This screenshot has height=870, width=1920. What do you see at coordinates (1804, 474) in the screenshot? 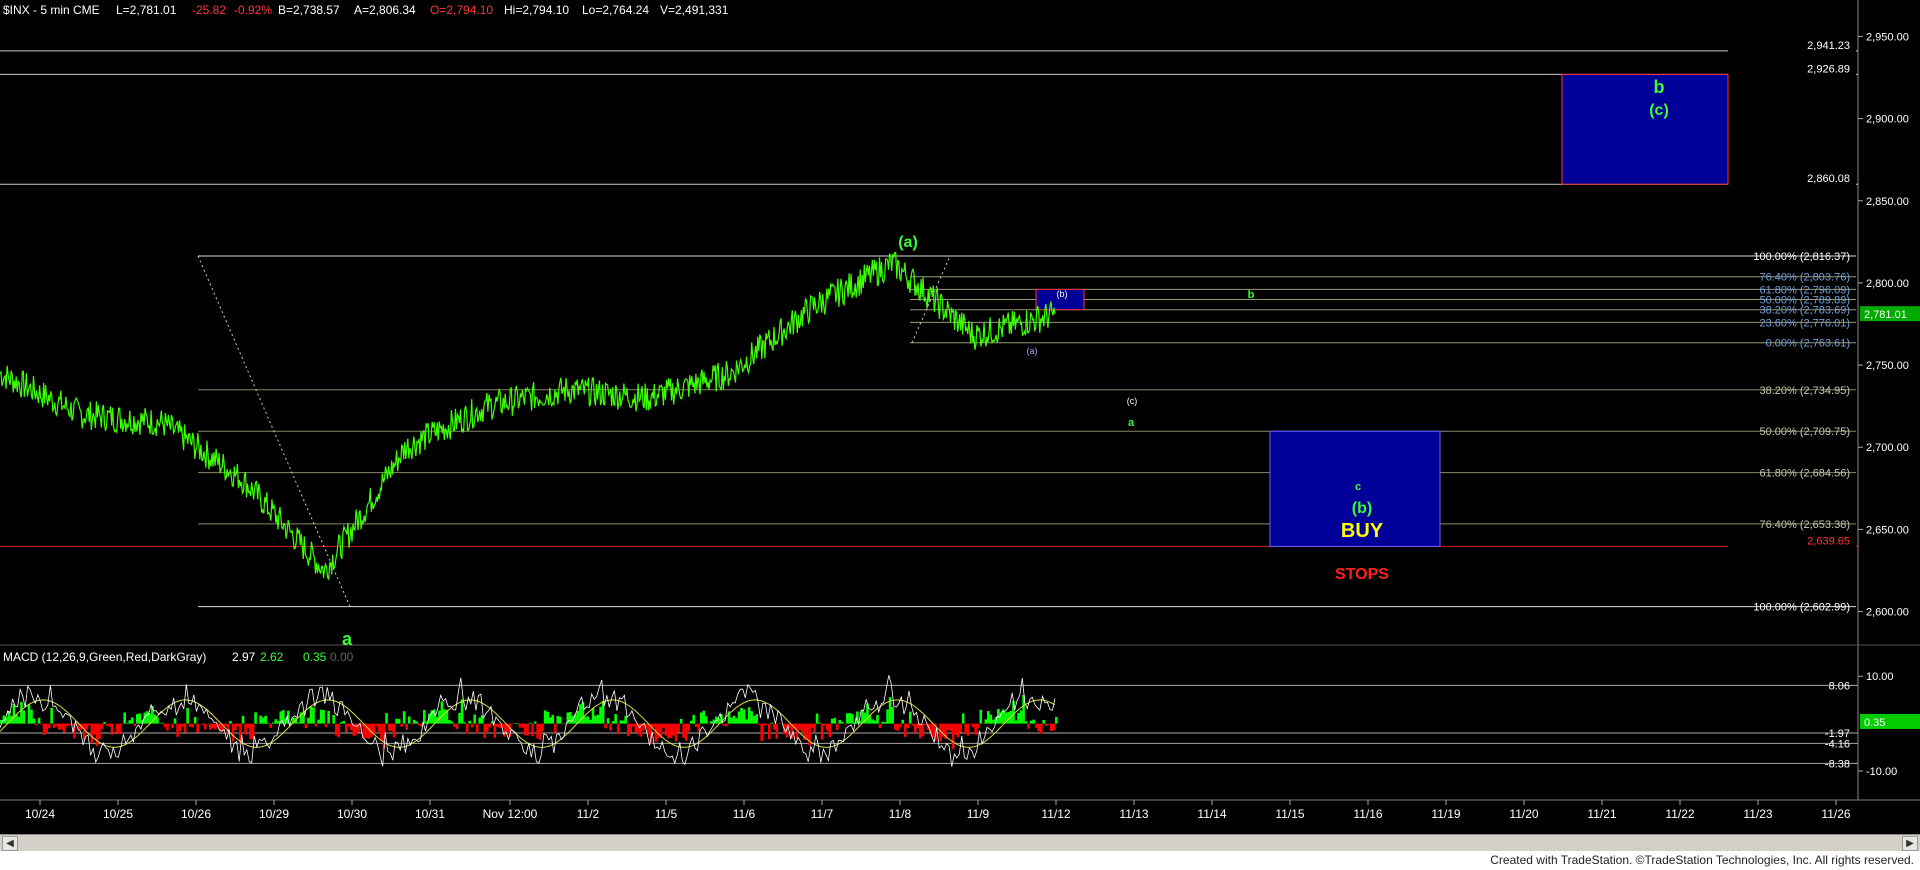
I see `fib-label: 61.80% (2,684.56)` at bounding box center [1804, 474].